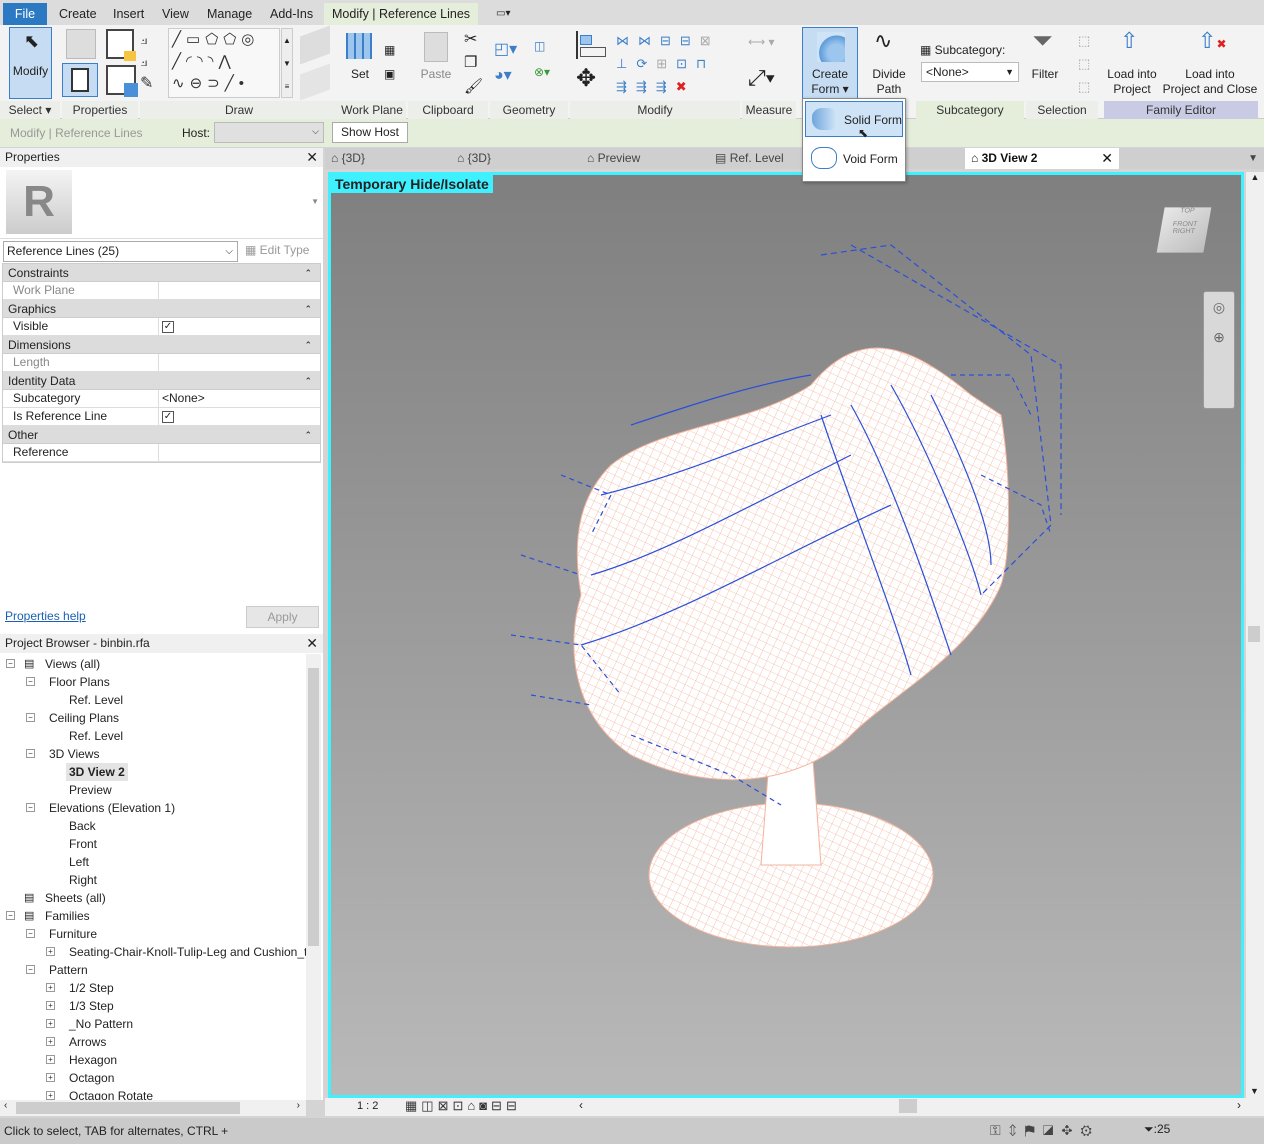 This screenshot has height=1144, width=1264. What do you see at coordinates (1219, 337) in the screenshot?
I see `zoom-region-icon: ⊕` at bounding box center [1219, 337].